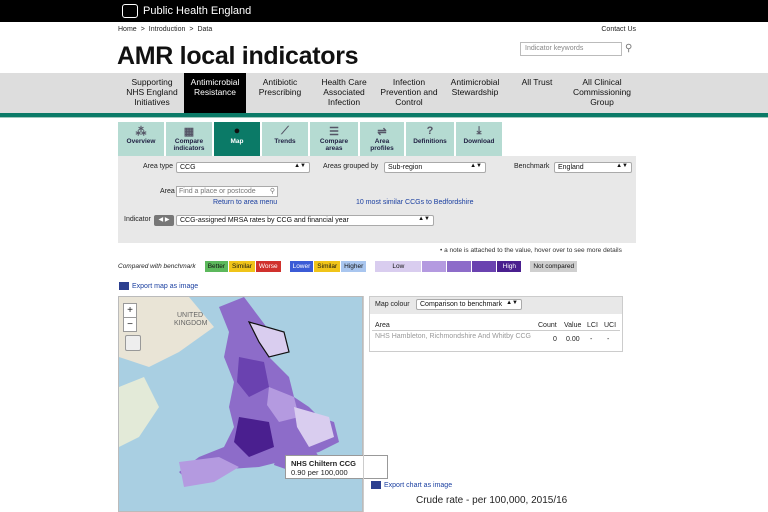 The height and width of the screenshot is (512, 768). Describe the element at coordinates (137, 219) in the screenshot. I see `indicator-label: Indicator` at that location.